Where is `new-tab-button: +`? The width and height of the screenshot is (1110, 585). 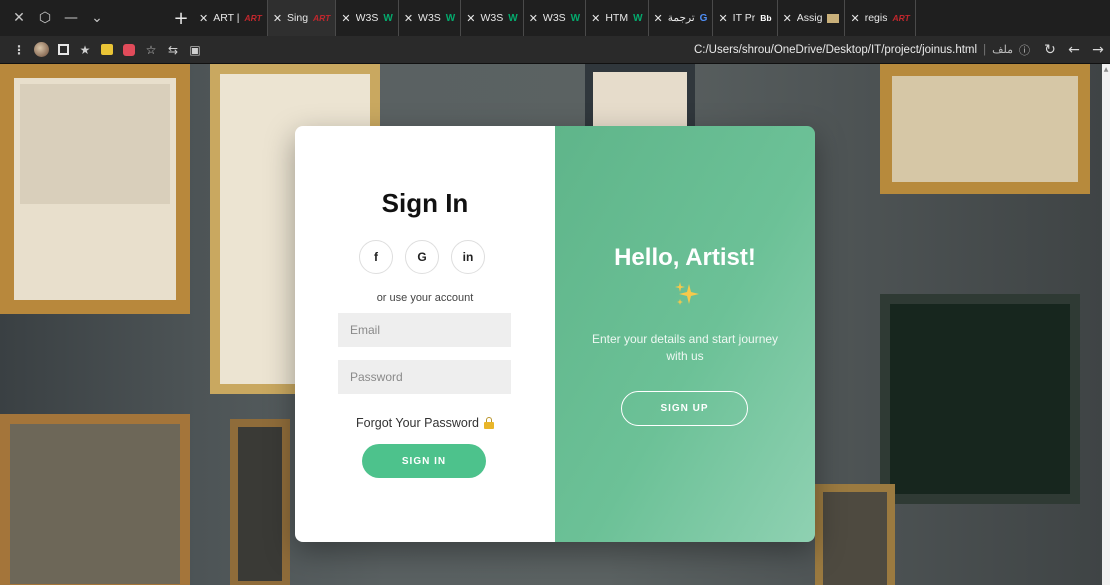
new-tab-button: + is located at coordinates (181, 18).